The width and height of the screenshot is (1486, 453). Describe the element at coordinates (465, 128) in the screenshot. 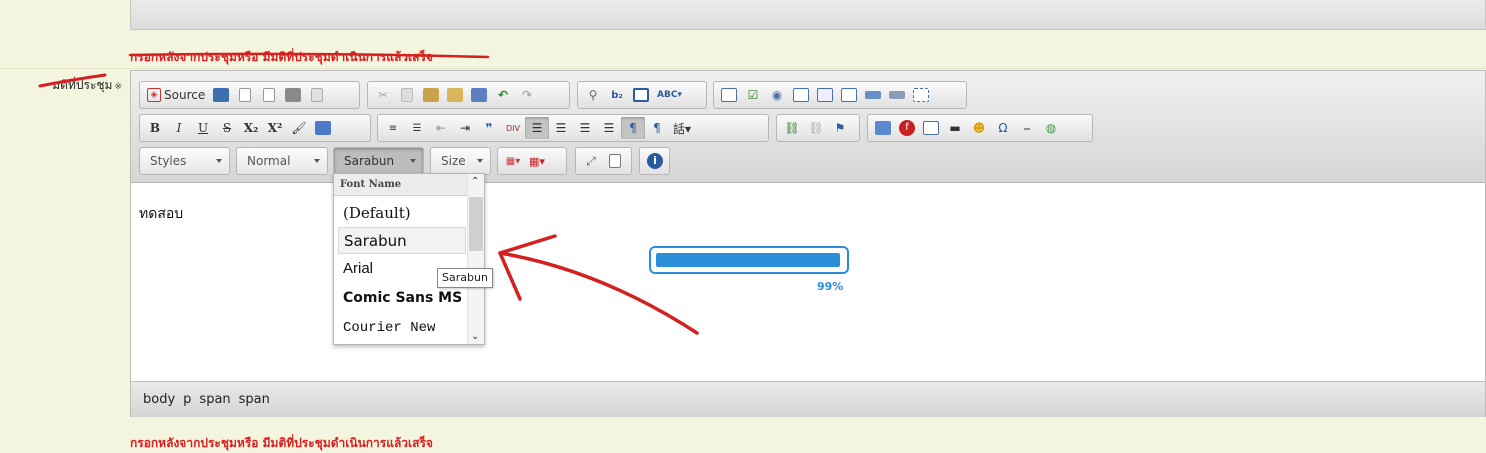

I see `indent-button: ⇥` at that location.